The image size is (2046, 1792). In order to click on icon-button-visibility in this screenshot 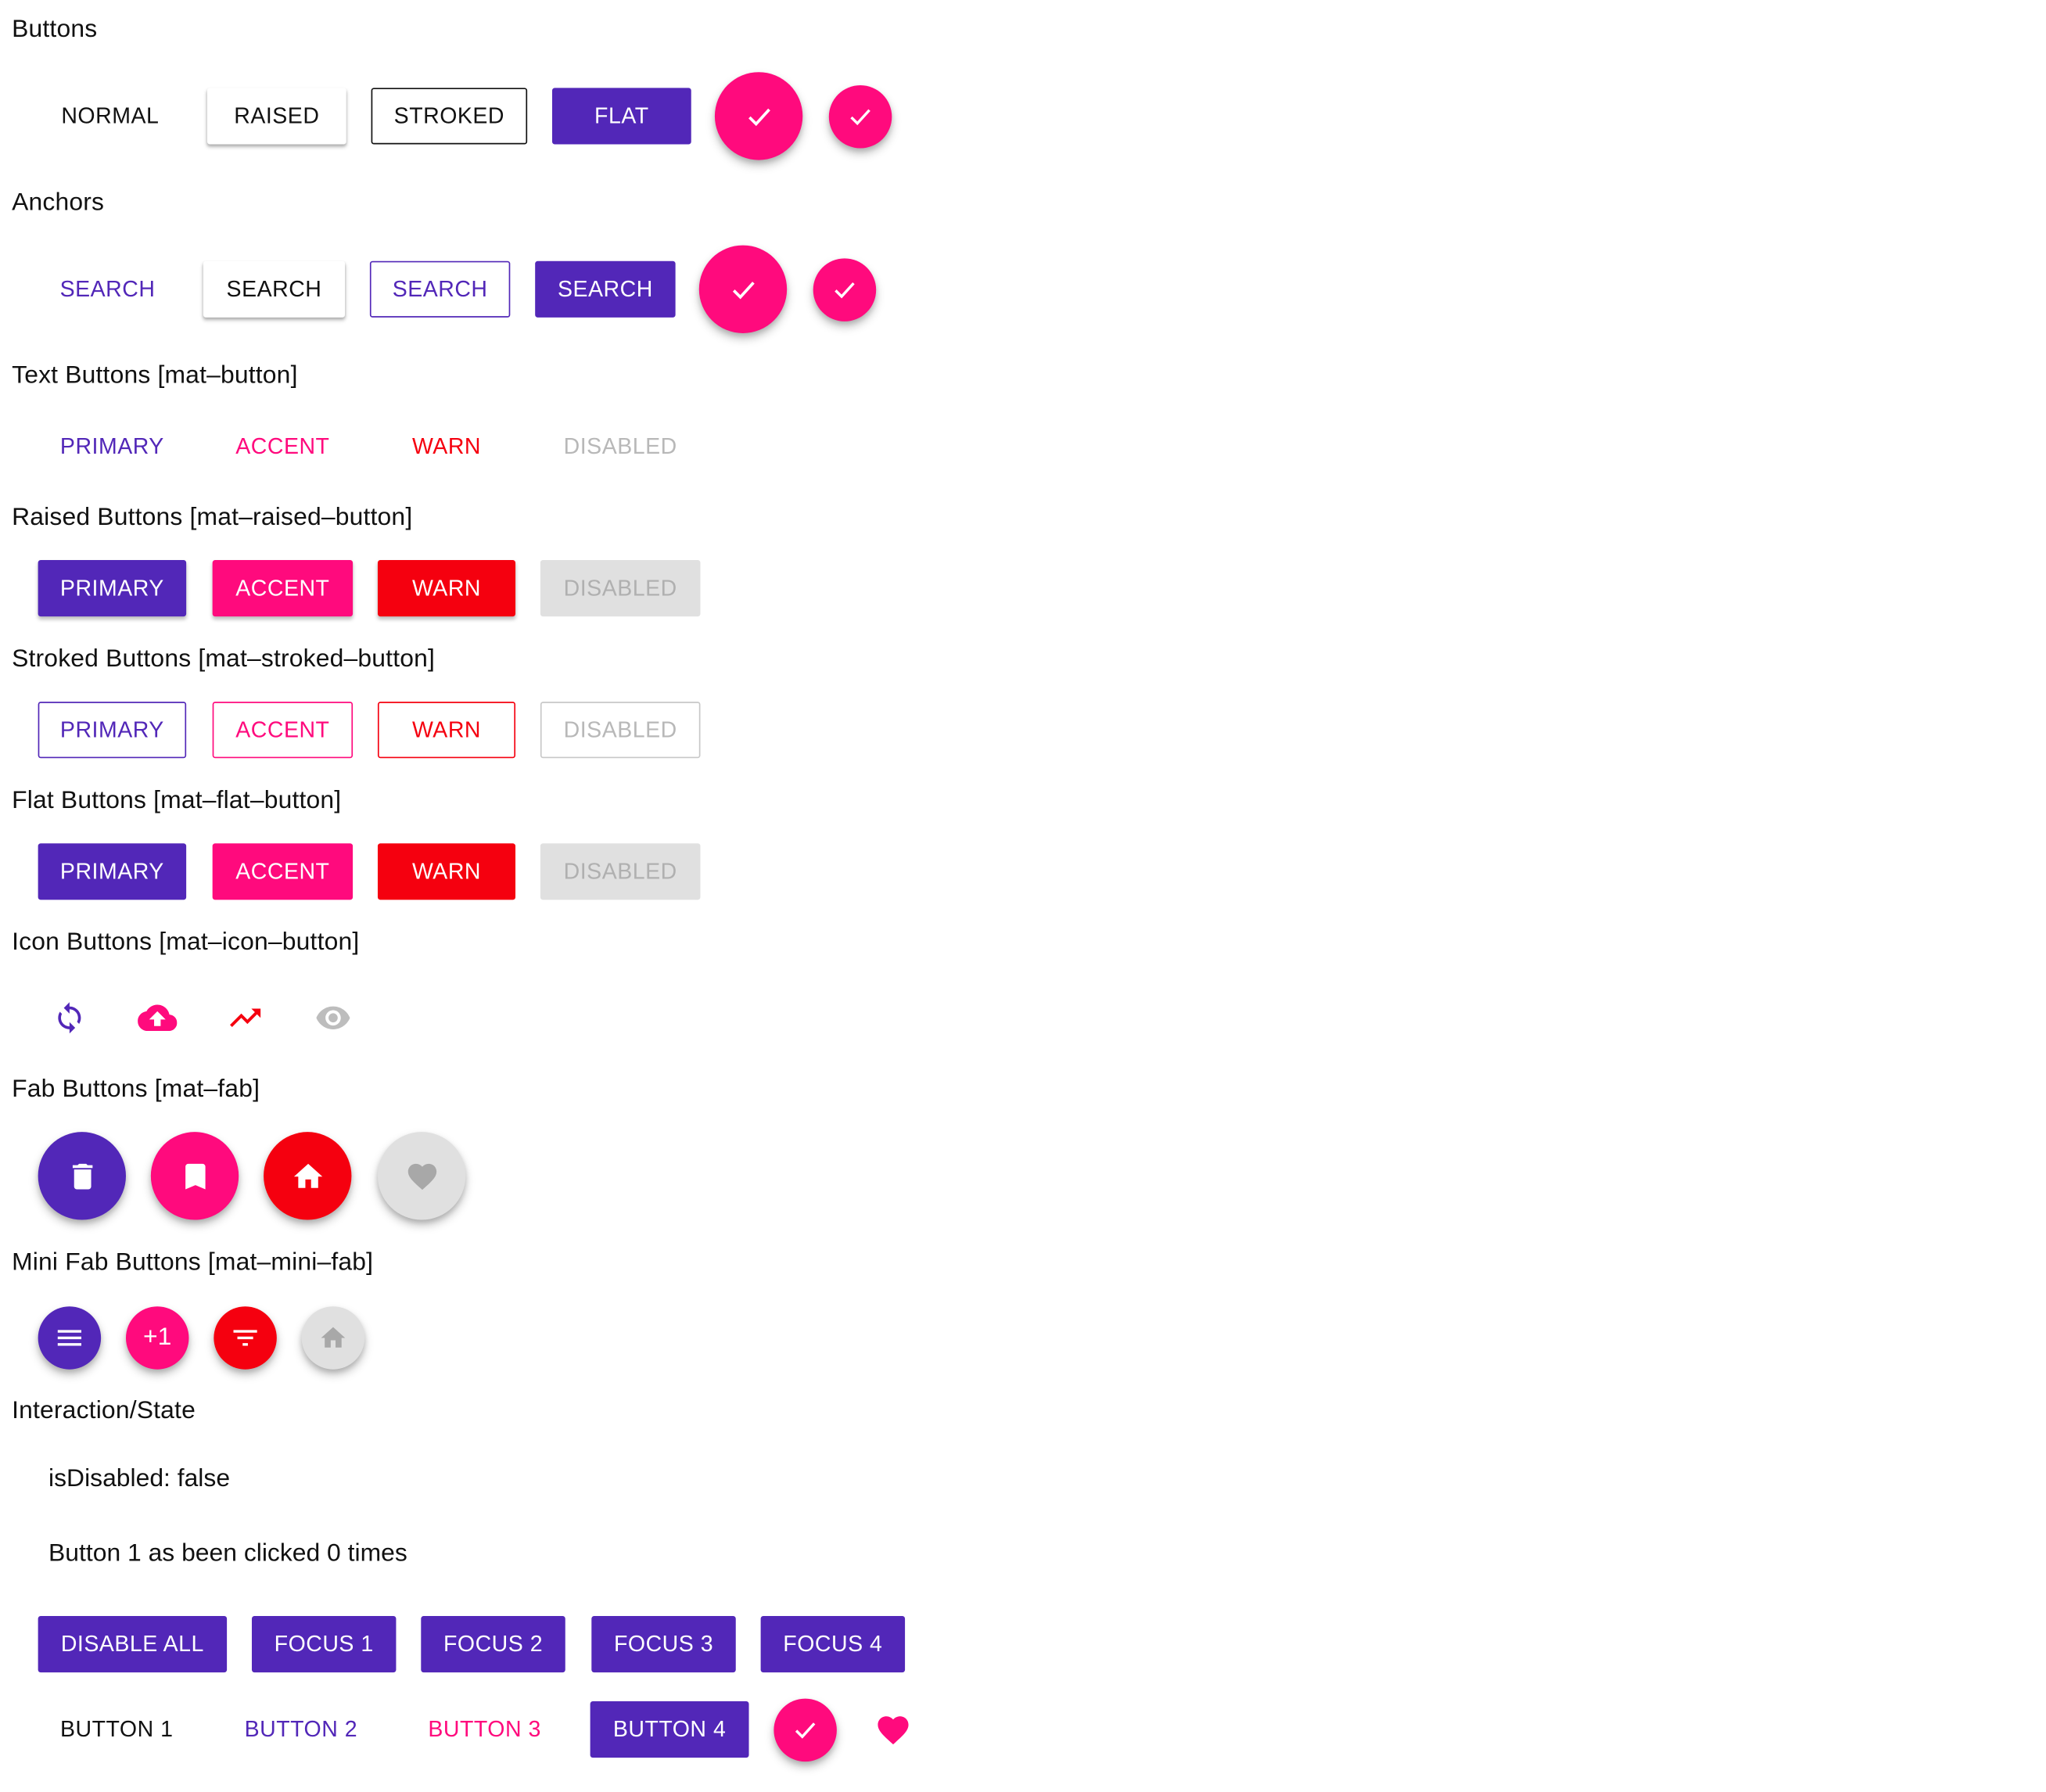, I will do `click(333, 1018)`.